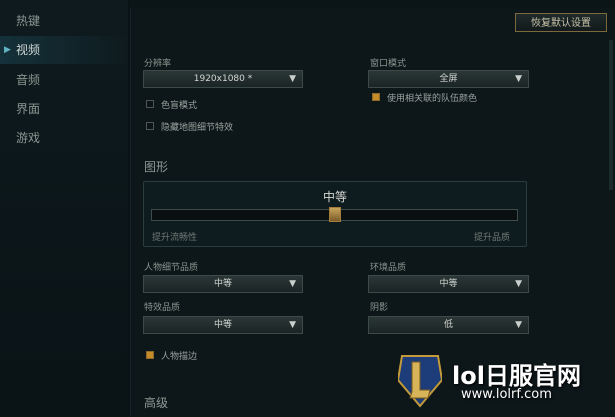  Describe the element at coordinates (28, 50) in the screenshot. I see `sidebar-item-label: 视频` at that location.